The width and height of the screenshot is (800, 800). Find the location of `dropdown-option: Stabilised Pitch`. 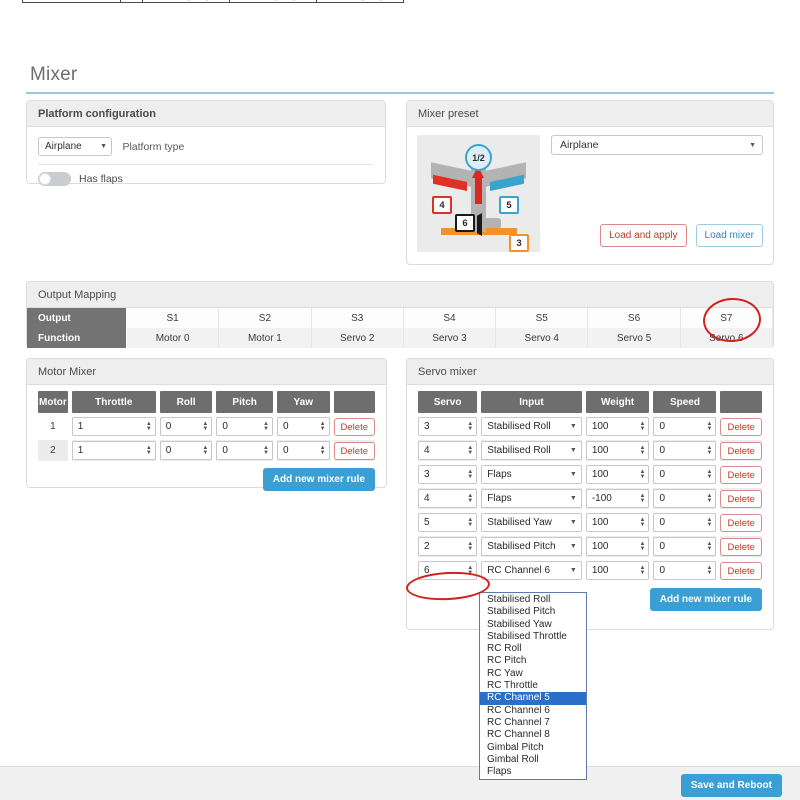

dropdown-option: Stabilised Pitch is located at coordinates (533, 612).